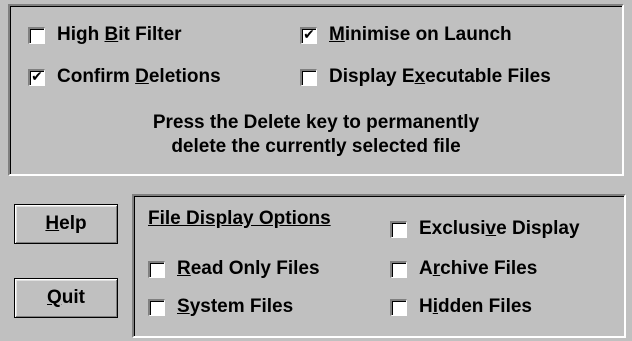 The width and height of the screenshot is (632, 341). I want to click on exclusive-display-label: Exclusive Display, so click(499, 228).